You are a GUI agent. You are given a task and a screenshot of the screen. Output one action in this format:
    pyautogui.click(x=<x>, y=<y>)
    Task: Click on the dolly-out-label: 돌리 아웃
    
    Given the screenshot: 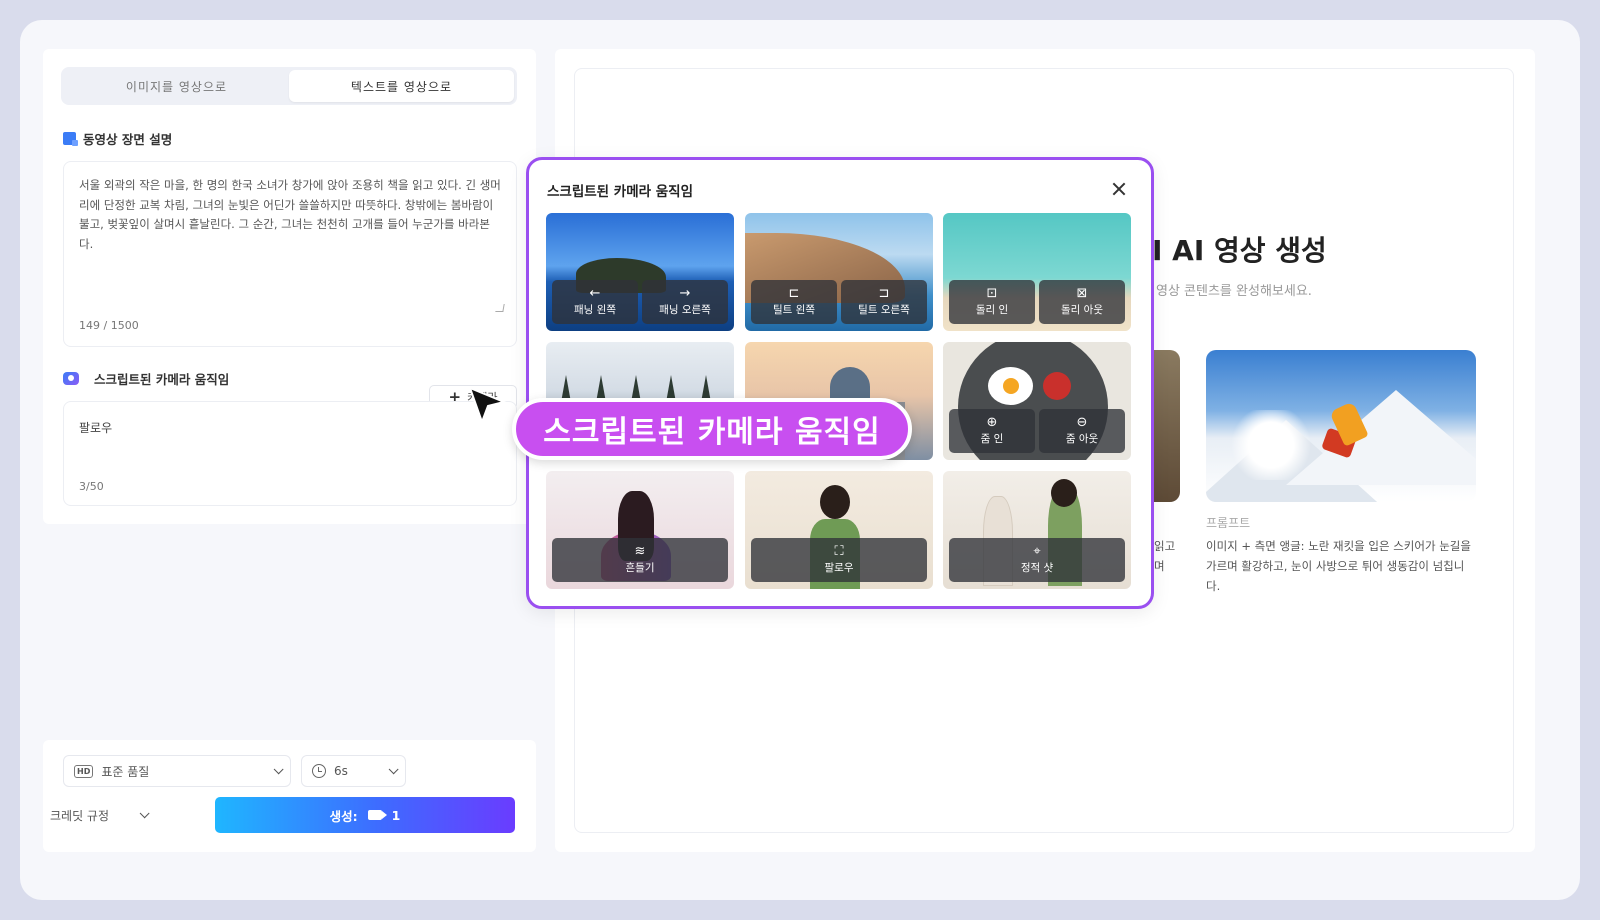 What is the action you would take?
    pyautogui.click(x=1082, y=310)
    